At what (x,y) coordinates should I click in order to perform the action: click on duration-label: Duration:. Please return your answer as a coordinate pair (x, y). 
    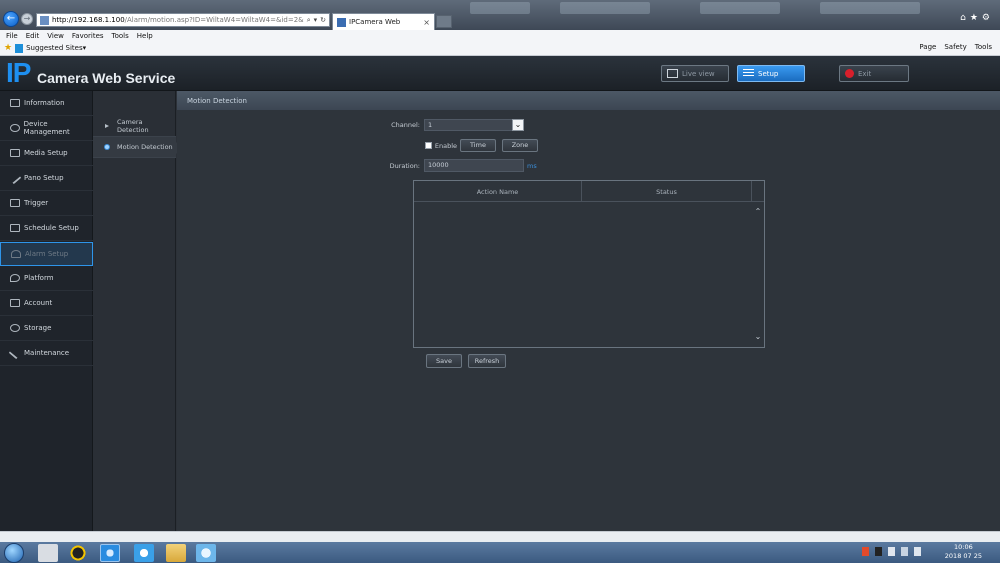
    Looking at the image, I should click on (404, 166).